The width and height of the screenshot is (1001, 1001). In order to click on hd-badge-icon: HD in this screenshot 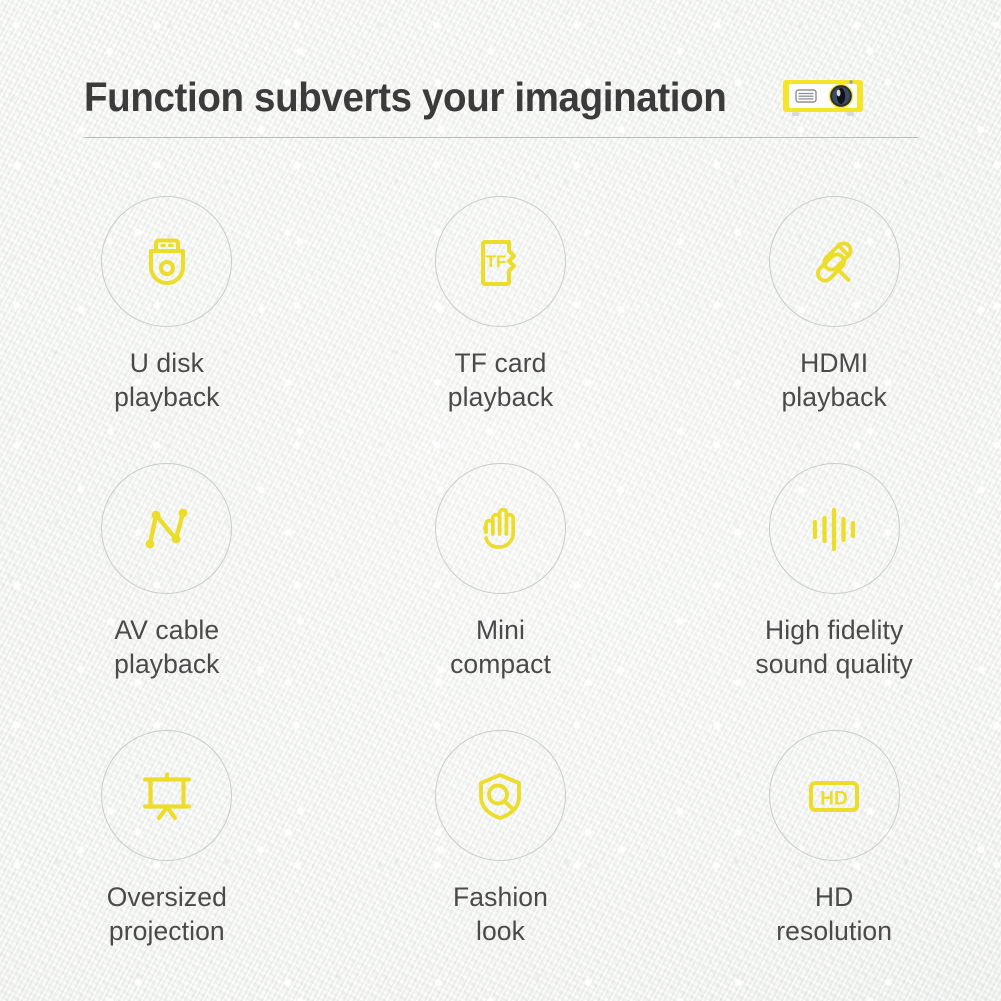, I will do `click(834, 796)`.